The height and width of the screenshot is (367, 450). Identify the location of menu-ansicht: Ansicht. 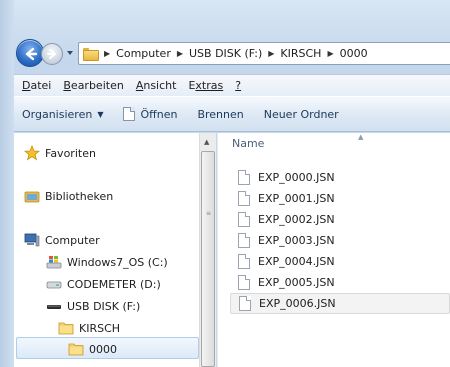
(156, 85).